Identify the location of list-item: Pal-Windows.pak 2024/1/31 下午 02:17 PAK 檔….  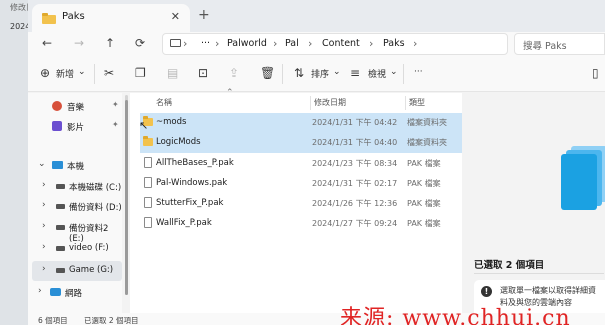
(301, 184).